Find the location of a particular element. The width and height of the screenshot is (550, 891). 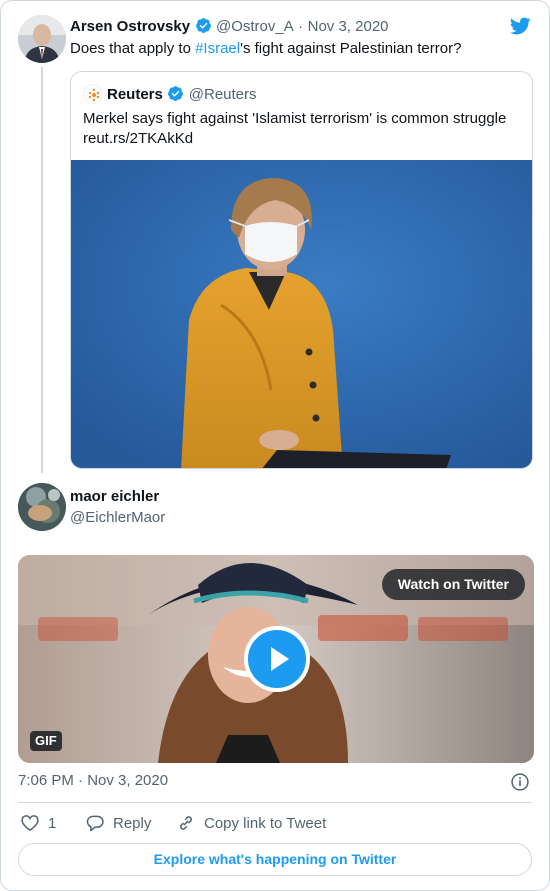

quoted-link: reut.rs/2TKAkKd is located at coordinates (303, 139).